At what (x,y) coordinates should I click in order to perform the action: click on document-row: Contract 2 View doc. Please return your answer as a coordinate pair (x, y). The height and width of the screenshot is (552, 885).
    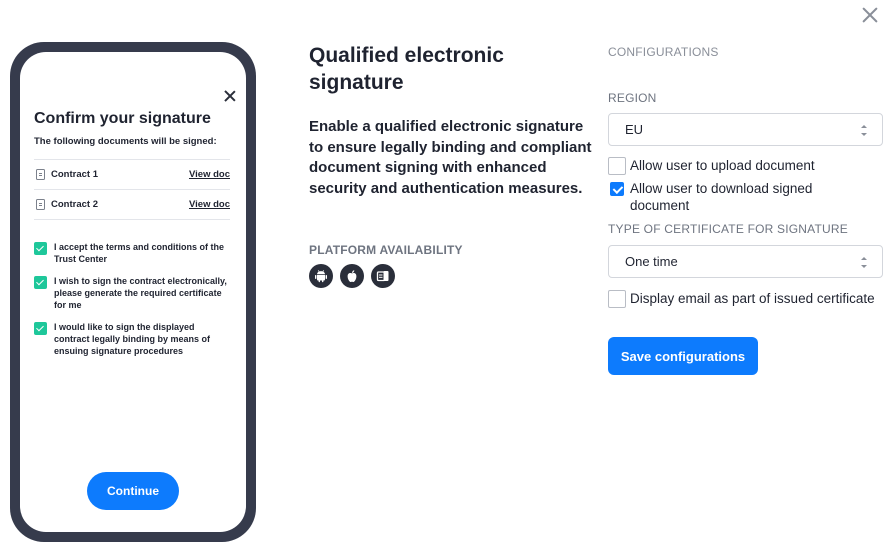
    Looking at the image, I should click on (132, 205).